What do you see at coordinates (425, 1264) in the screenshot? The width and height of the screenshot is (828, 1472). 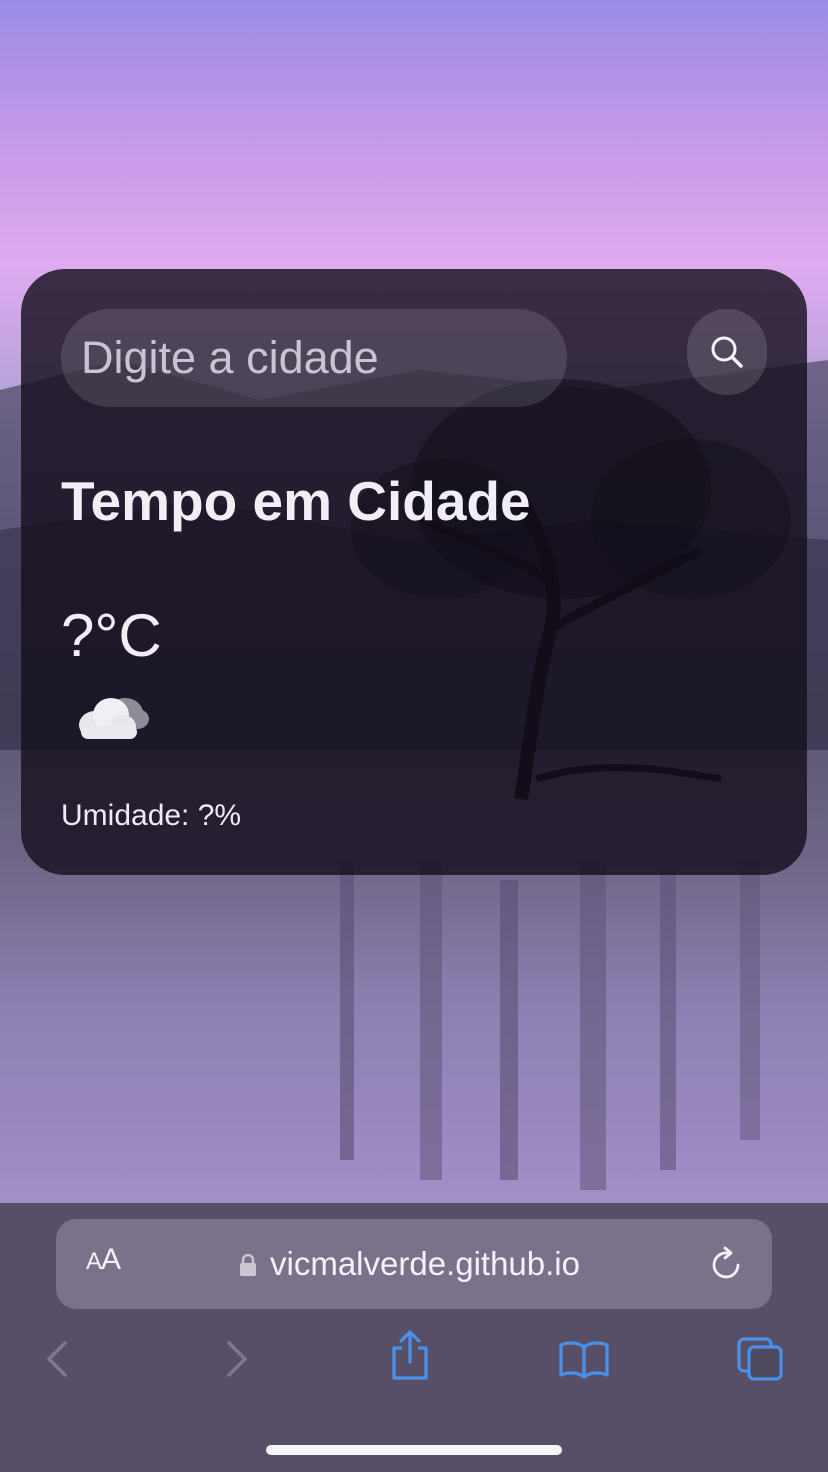 I see `url-text: vicmalverde.github.io` at bounding box center [425, 1264].